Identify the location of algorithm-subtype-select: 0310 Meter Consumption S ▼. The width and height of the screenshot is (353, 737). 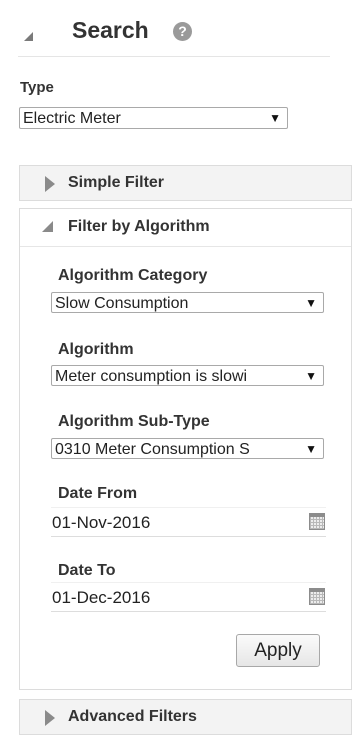
(187, 448).